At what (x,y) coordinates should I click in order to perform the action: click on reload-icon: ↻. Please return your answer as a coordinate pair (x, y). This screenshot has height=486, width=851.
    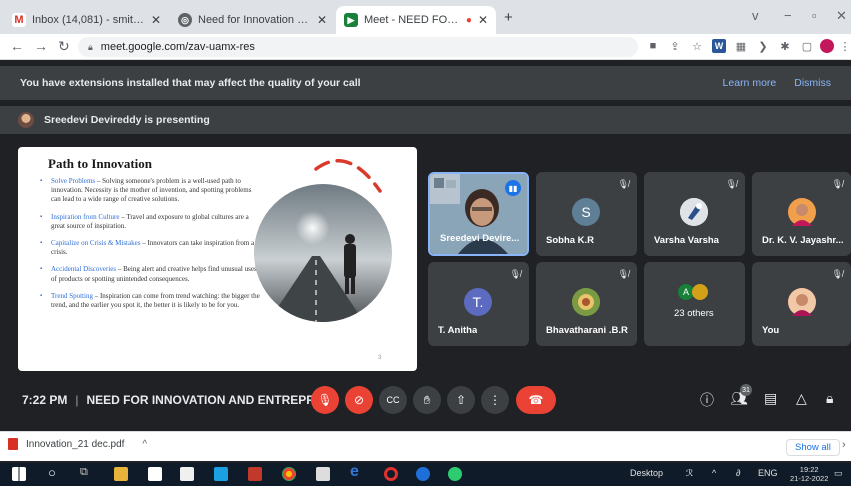
    Looking at the image, I should click on (64, 46).